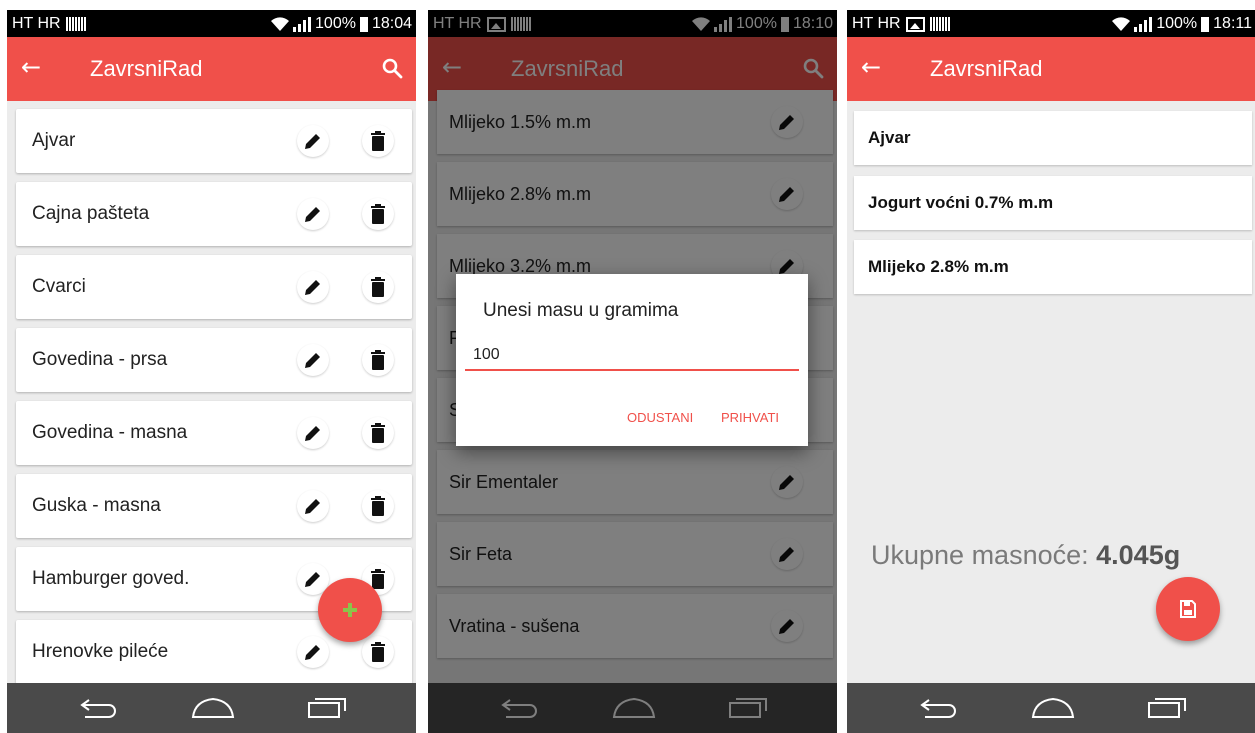 The image size is (1255, 733). Describe the element at coordinates (980, 555) in the screenshot. I see `total-fat-label: Ukupne masnoće:` at that location.